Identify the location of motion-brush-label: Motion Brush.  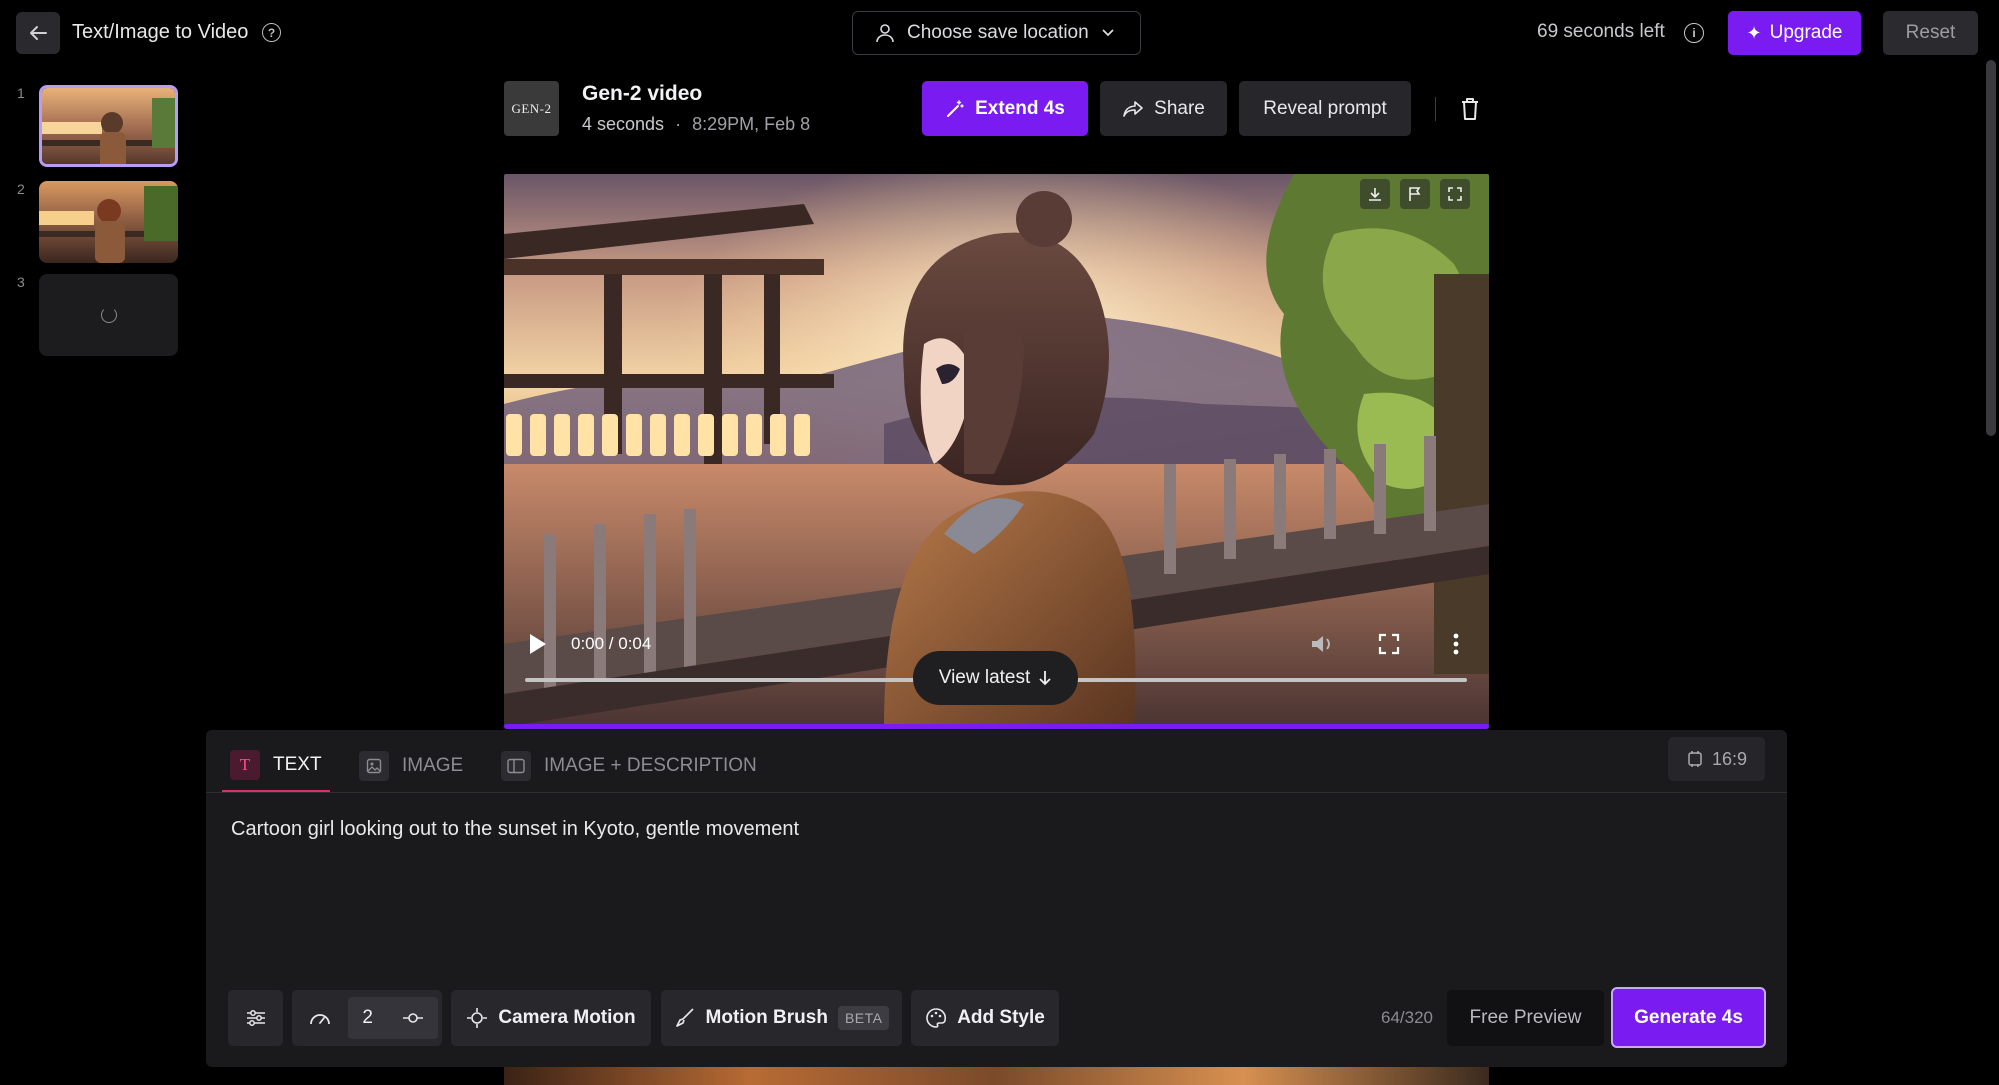
(766, 1017).